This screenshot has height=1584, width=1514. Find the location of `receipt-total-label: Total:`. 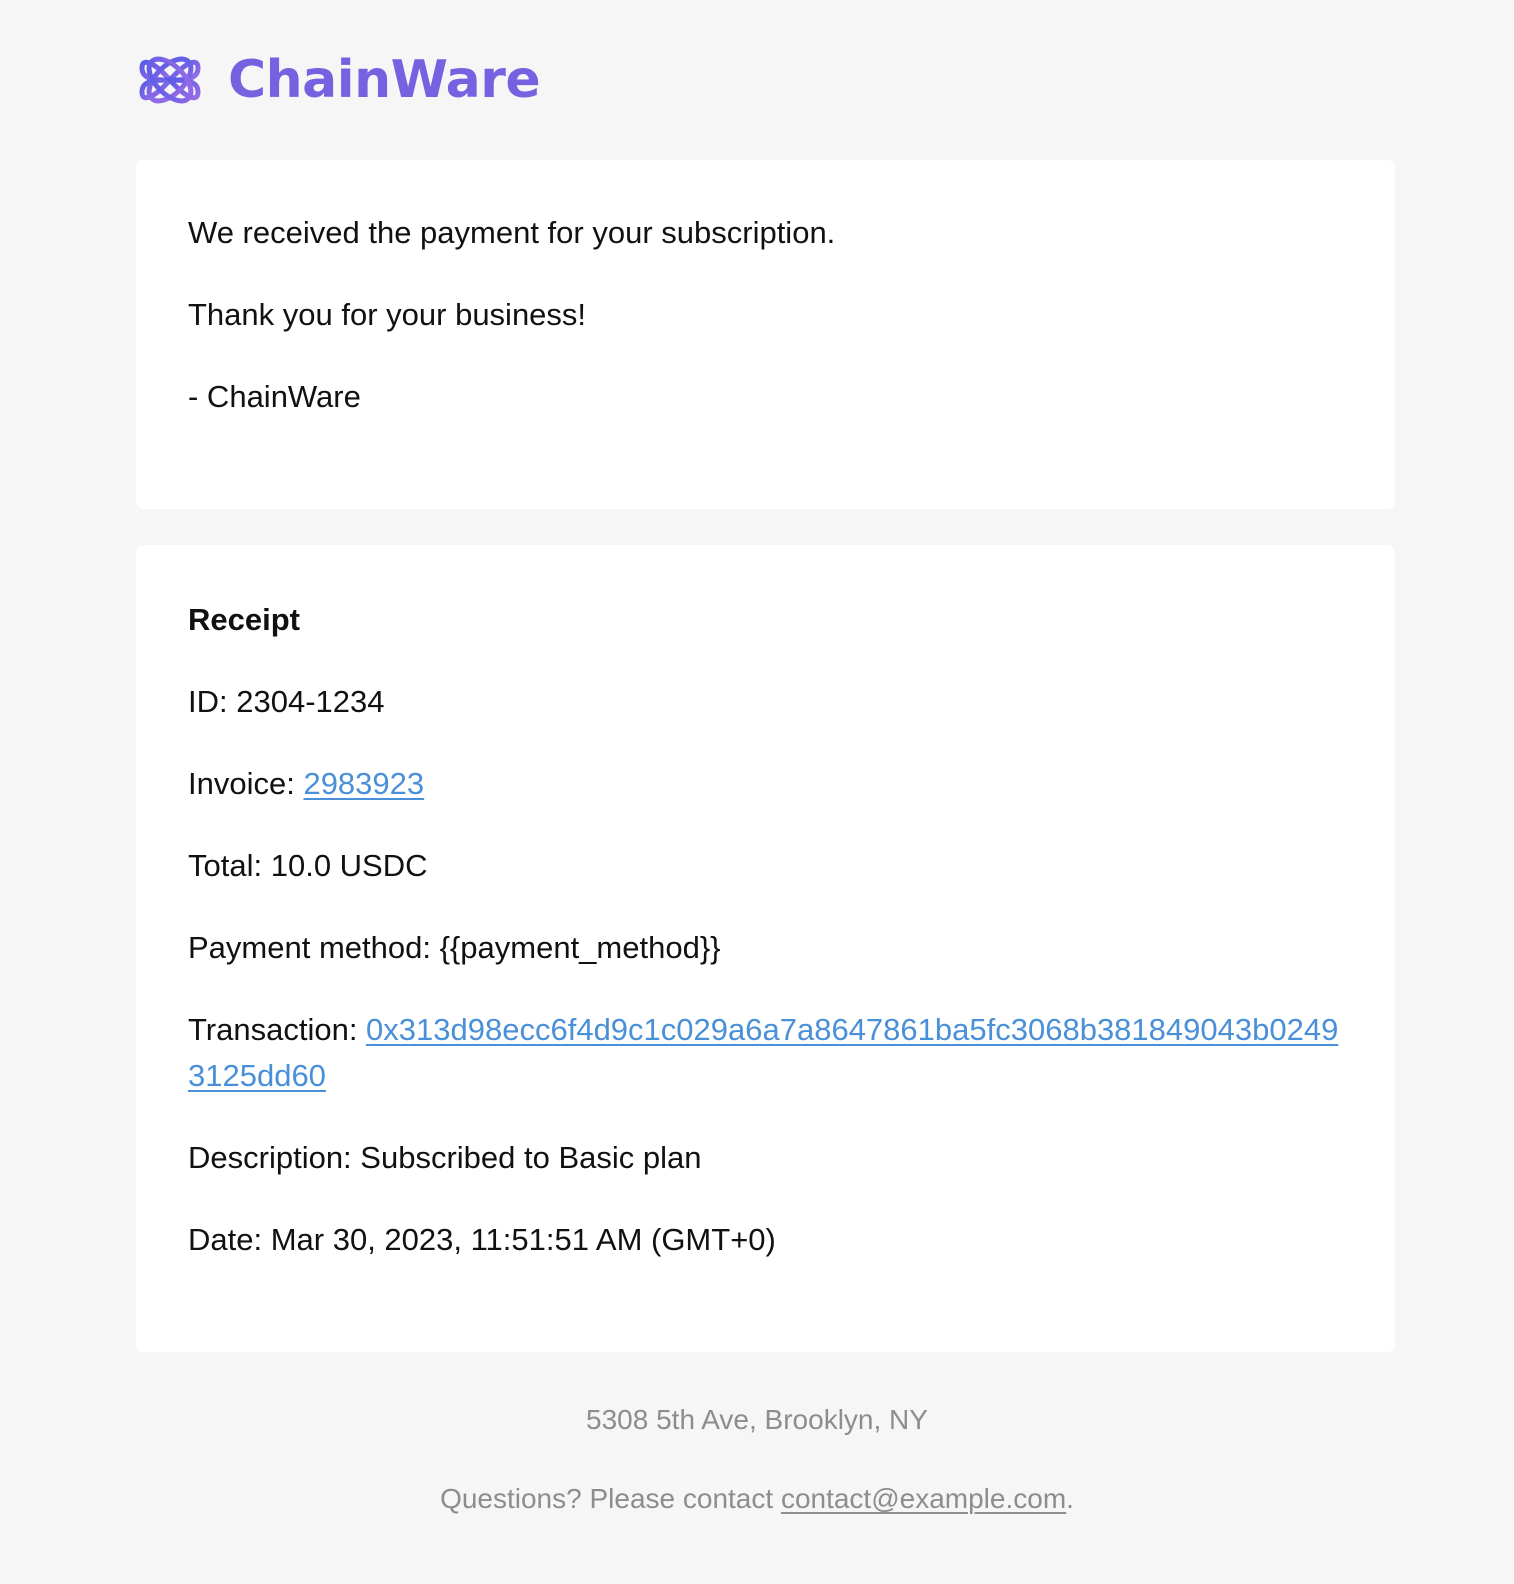

receipt-total-label: Total: is located at coordinates (229, 865).